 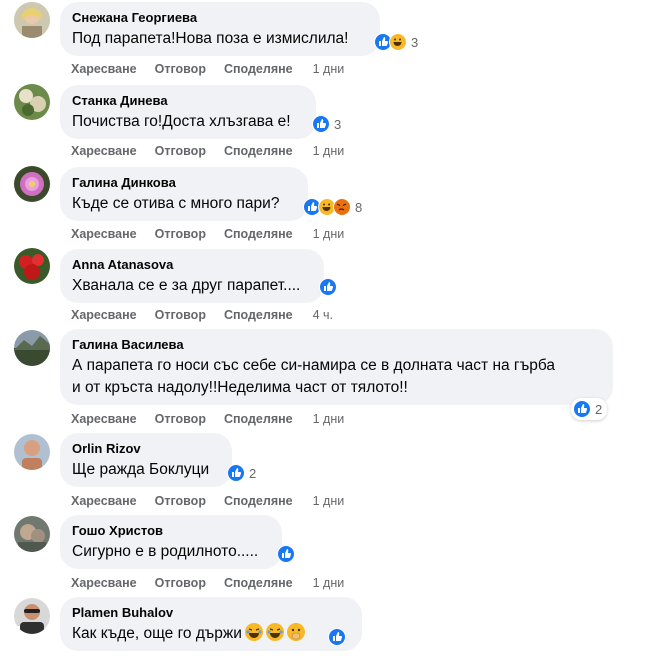 What do you see at coordinates (146, 460) in the screenshot?
I see `comment-bubble: Orlin Rizov Ще ражда Боклуци` at bounding box center [146, 460].